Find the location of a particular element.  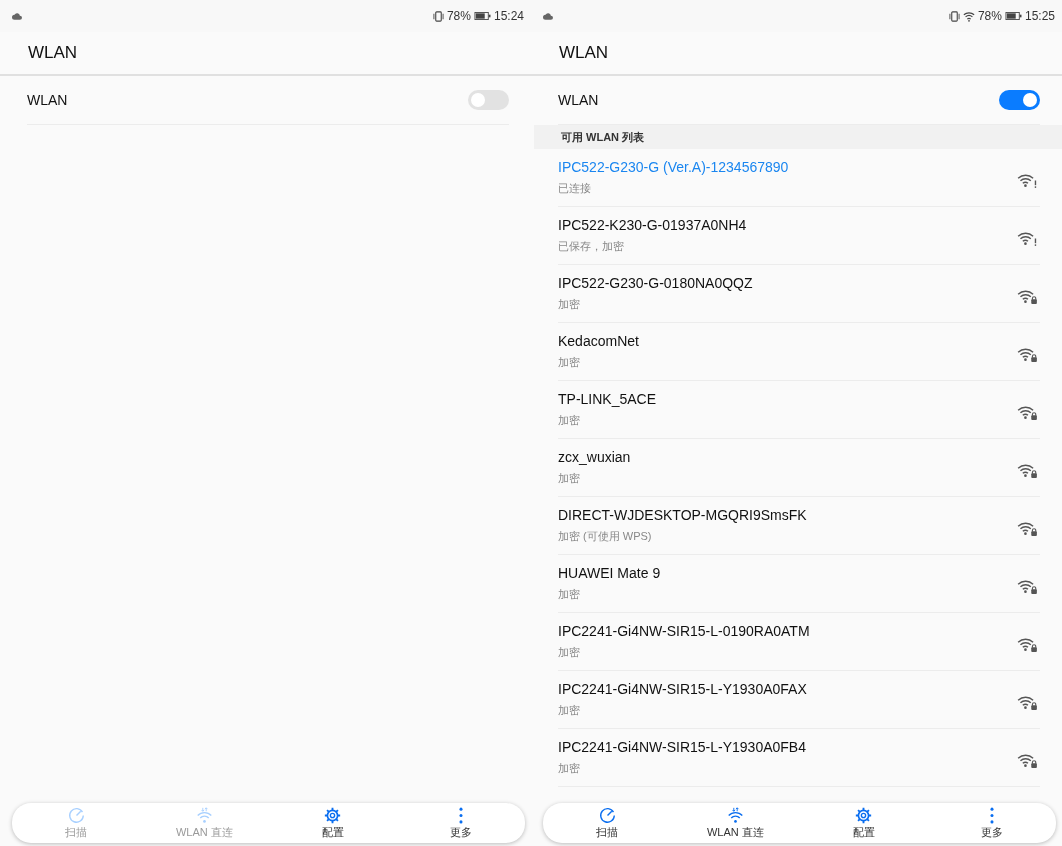

clock-time: 15:25 is located at coordinates (1039, 16).